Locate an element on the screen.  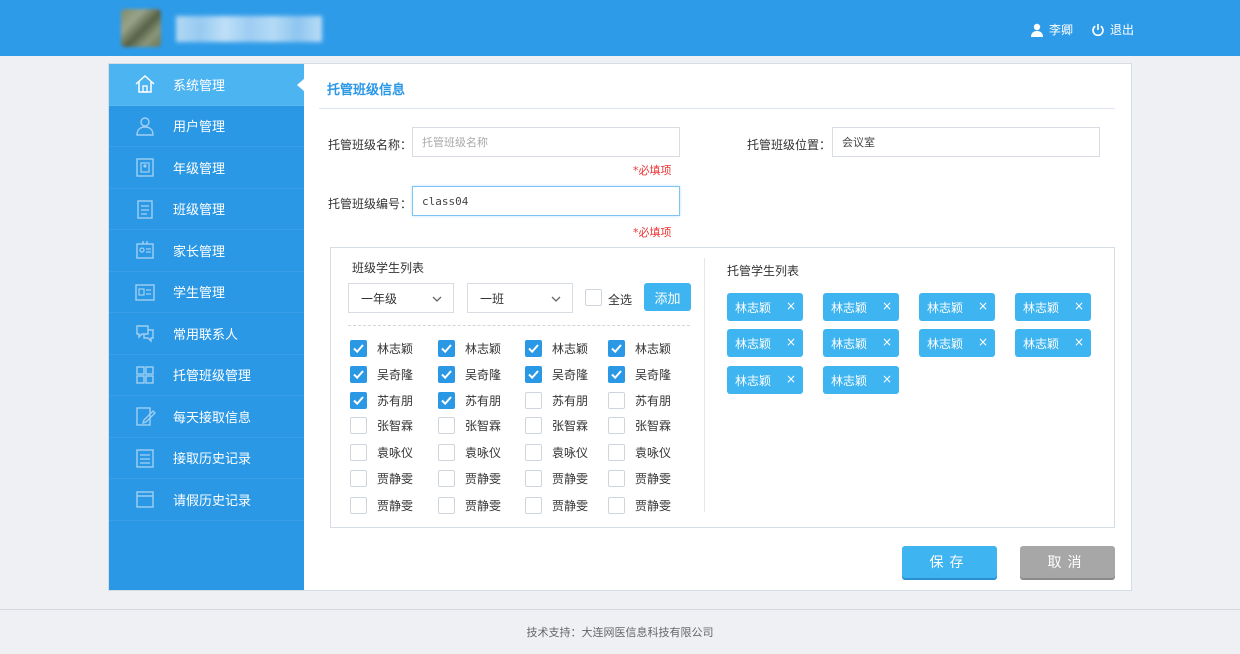
sidebar-item-daily-pickup: 每天接取信息 is located at coordinates (206, 417).